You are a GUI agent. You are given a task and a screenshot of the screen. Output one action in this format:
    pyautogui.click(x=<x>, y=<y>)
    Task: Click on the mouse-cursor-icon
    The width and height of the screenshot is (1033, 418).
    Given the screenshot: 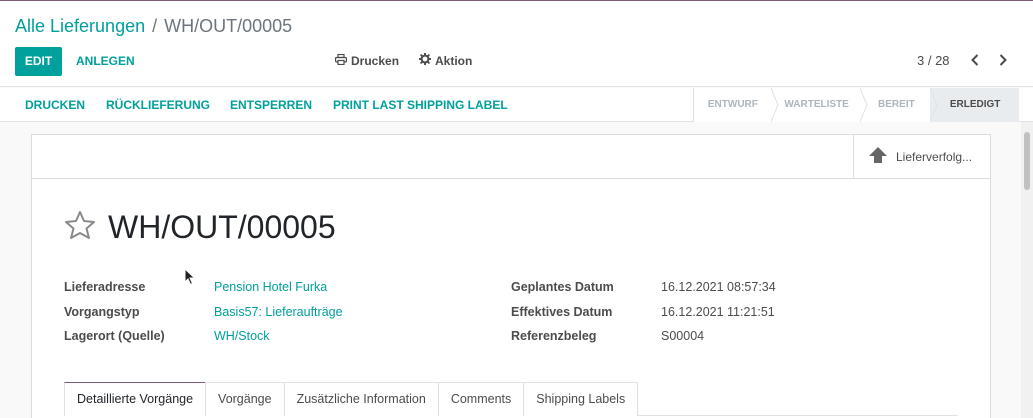 What is the action you would take?
    pyautogui.click(x=190, y=276)
    